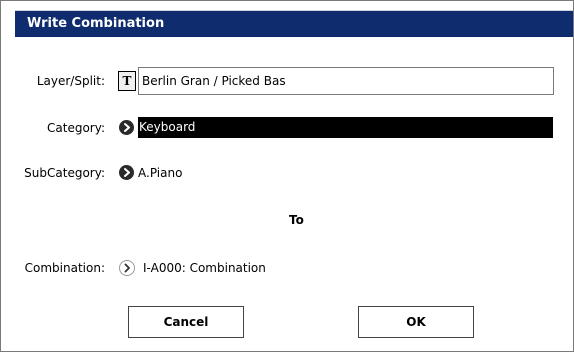  What do you see at coordinates (127, 81) in the screenshot?
I see `text-edit-button: T` at bounding box center [127, 81].